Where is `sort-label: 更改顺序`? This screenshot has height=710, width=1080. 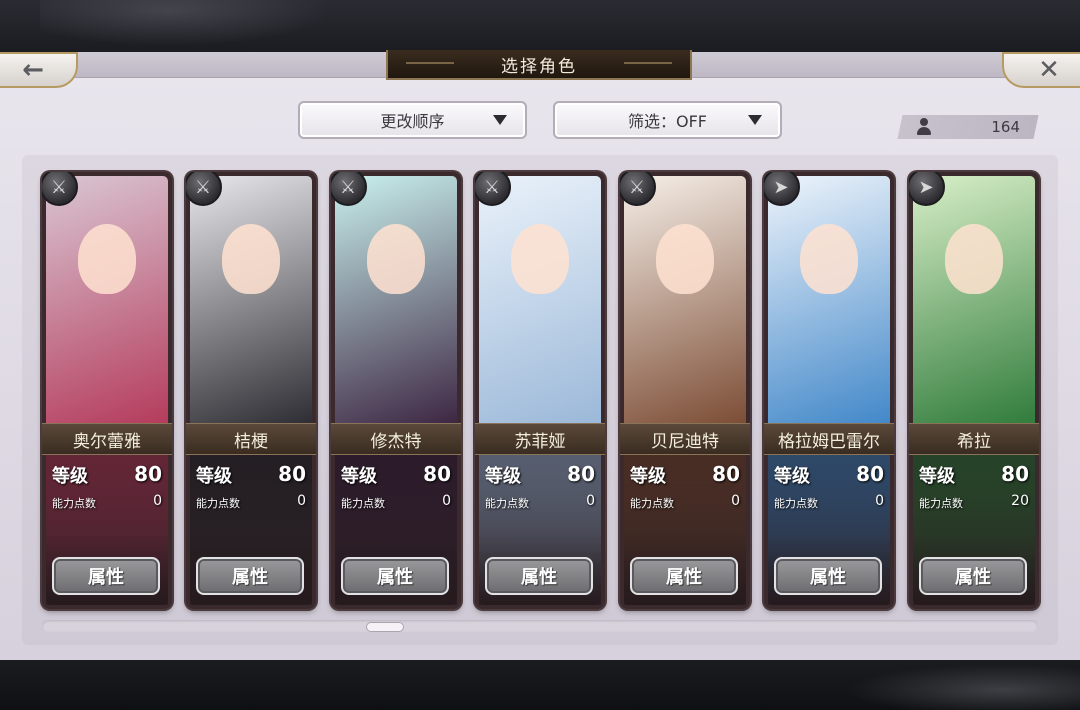 sort-label: 更改顺序 is located at coordinates (412, 121).